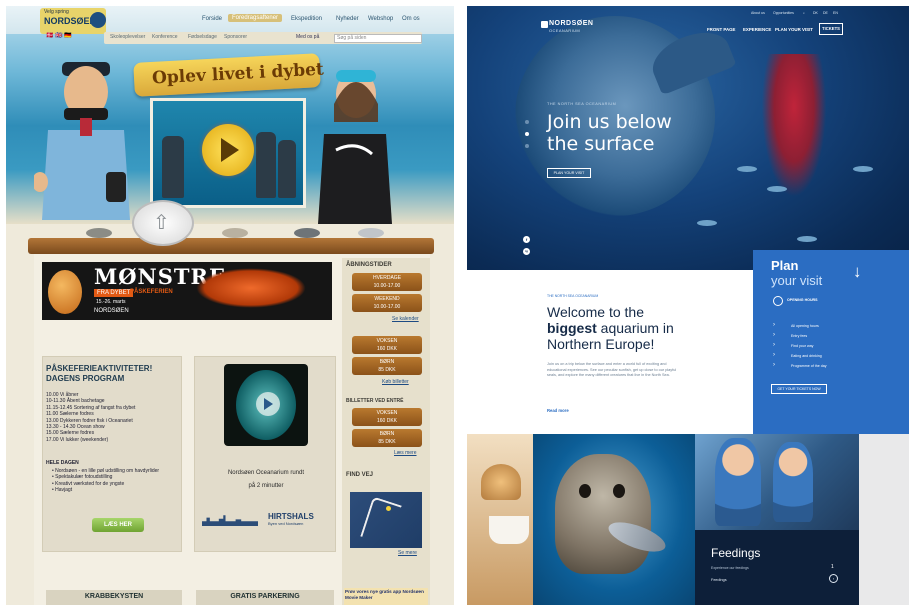  I want to click on welcome-heading-line: Welcome to the, so click(596, 312).